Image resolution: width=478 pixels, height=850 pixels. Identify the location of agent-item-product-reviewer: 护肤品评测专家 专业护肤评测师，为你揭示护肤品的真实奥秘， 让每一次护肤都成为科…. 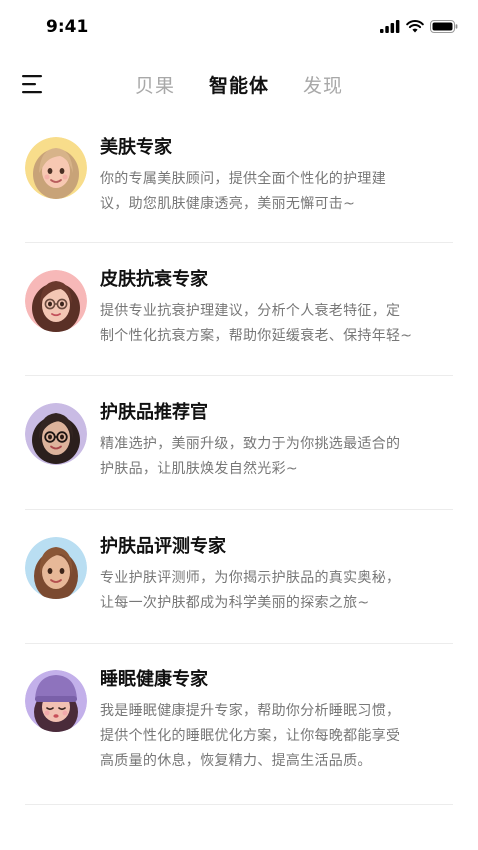
(239, 577).